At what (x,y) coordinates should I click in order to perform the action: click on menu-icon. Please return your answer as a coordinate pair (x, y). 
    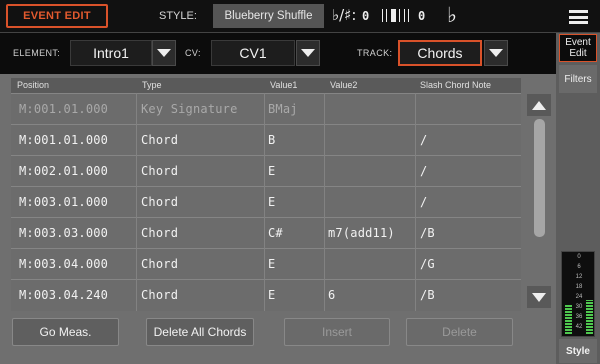
    Looking at the image, I should click on (578, 17).